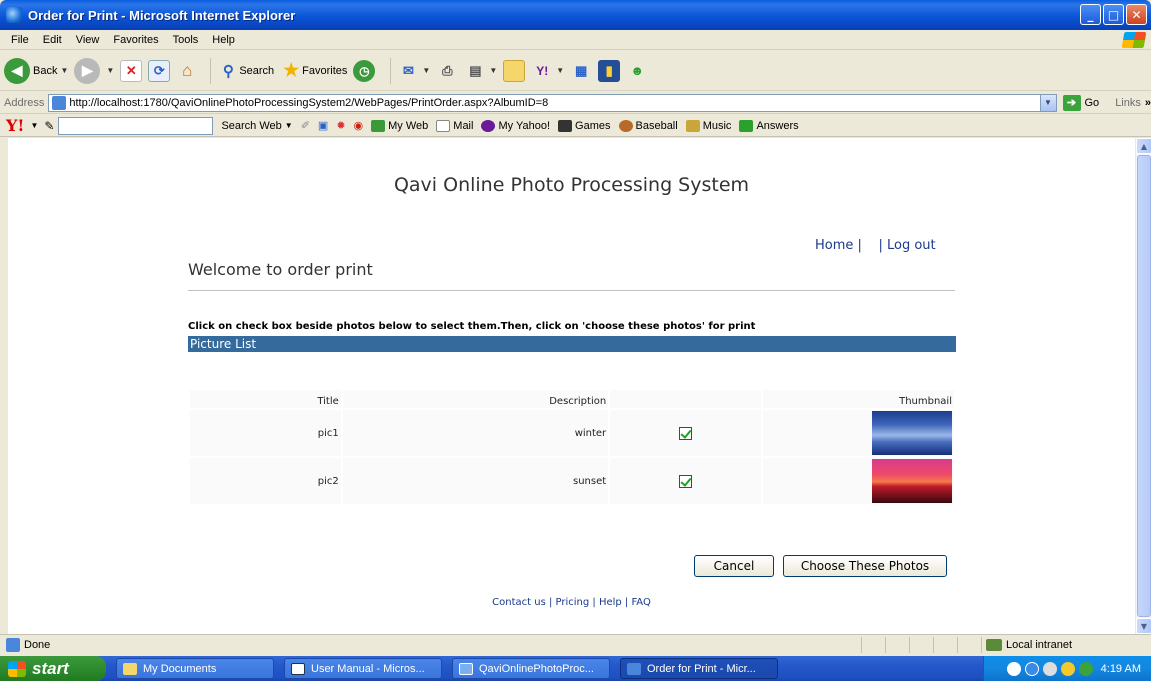 This screenshot has height=681, width=1151. Describe the element at coordinates (13, 644) in the screenshot. I see `page-done-icon` at that location.